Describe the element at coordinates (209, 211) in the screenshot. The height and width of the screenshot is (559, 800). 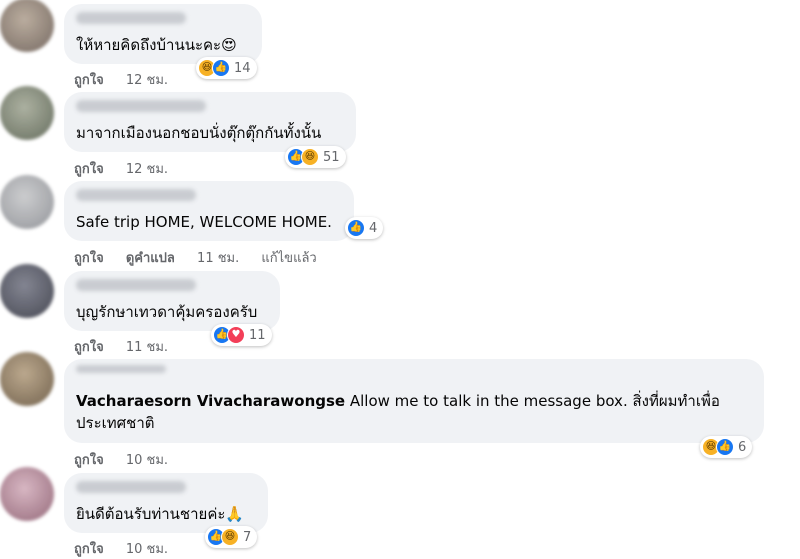
I see `comment-bubble: Safe trip HOME, WELCOME HOME.` at that location.